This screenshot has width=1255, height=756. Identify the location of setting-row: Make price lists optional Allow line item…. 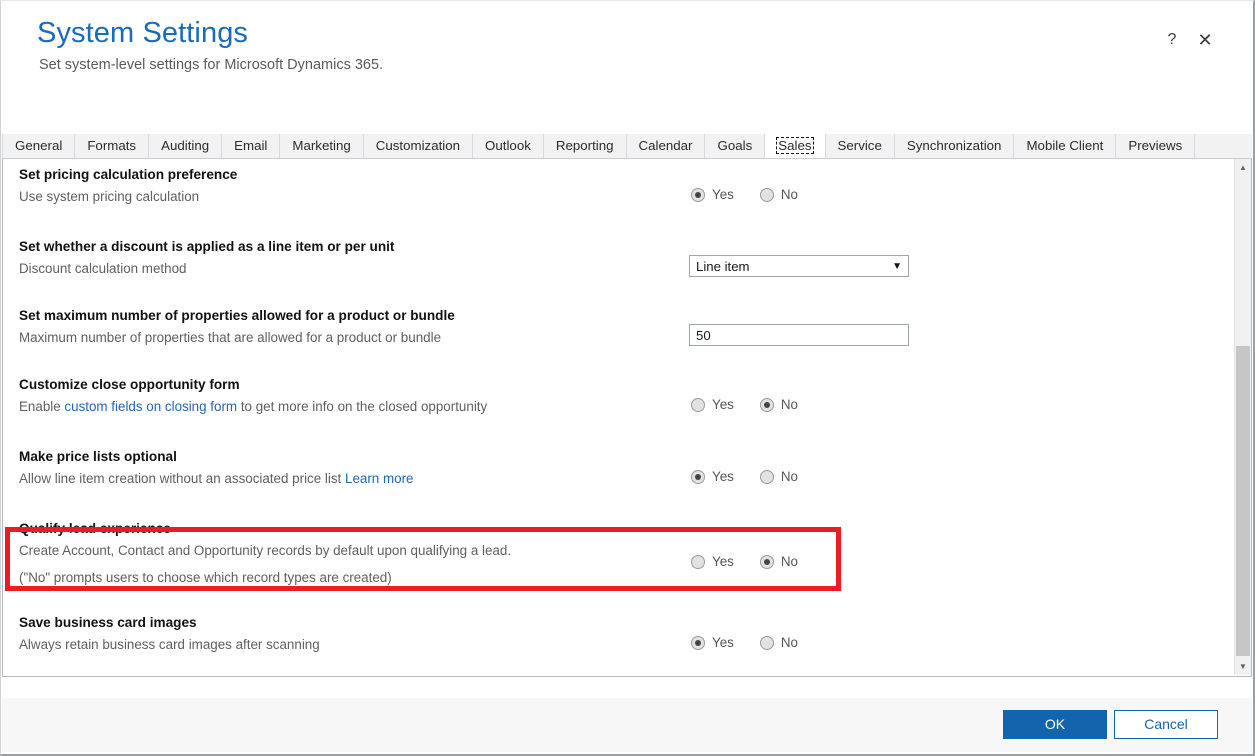
(619, 479).